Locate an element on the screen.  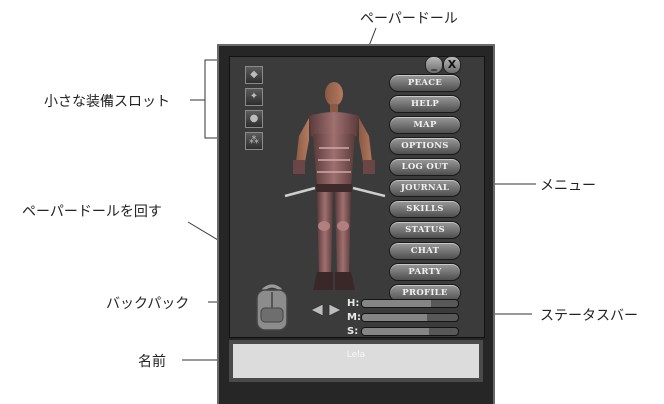
stamina-bar is located at coordinates (410, 331).